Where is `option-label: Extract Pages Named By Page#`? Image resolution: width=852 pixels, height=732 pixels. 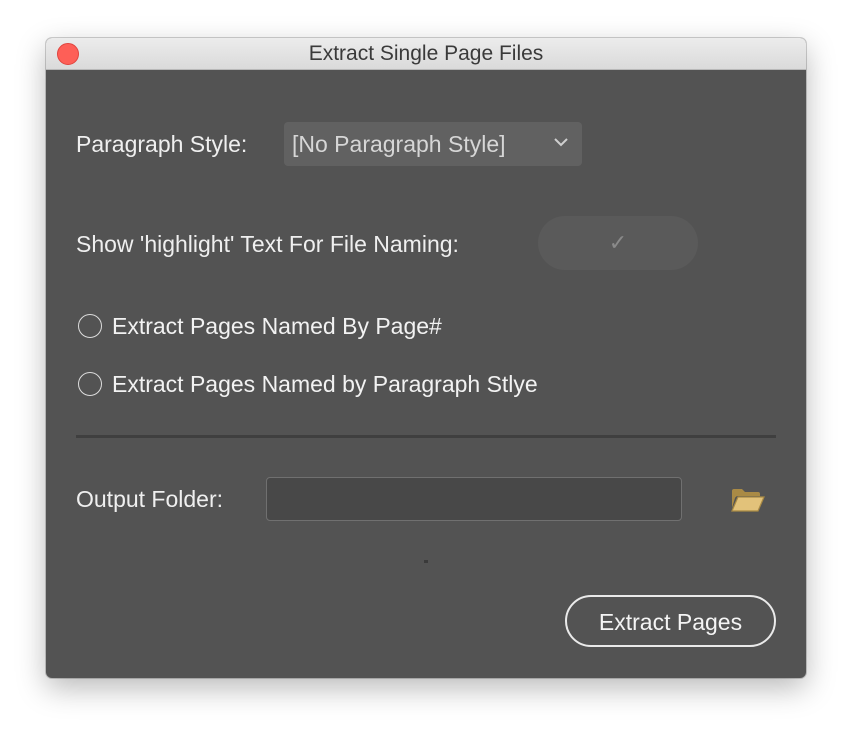
option-label: Extract Pages Named By Page# is located at coordinates (277, 326).